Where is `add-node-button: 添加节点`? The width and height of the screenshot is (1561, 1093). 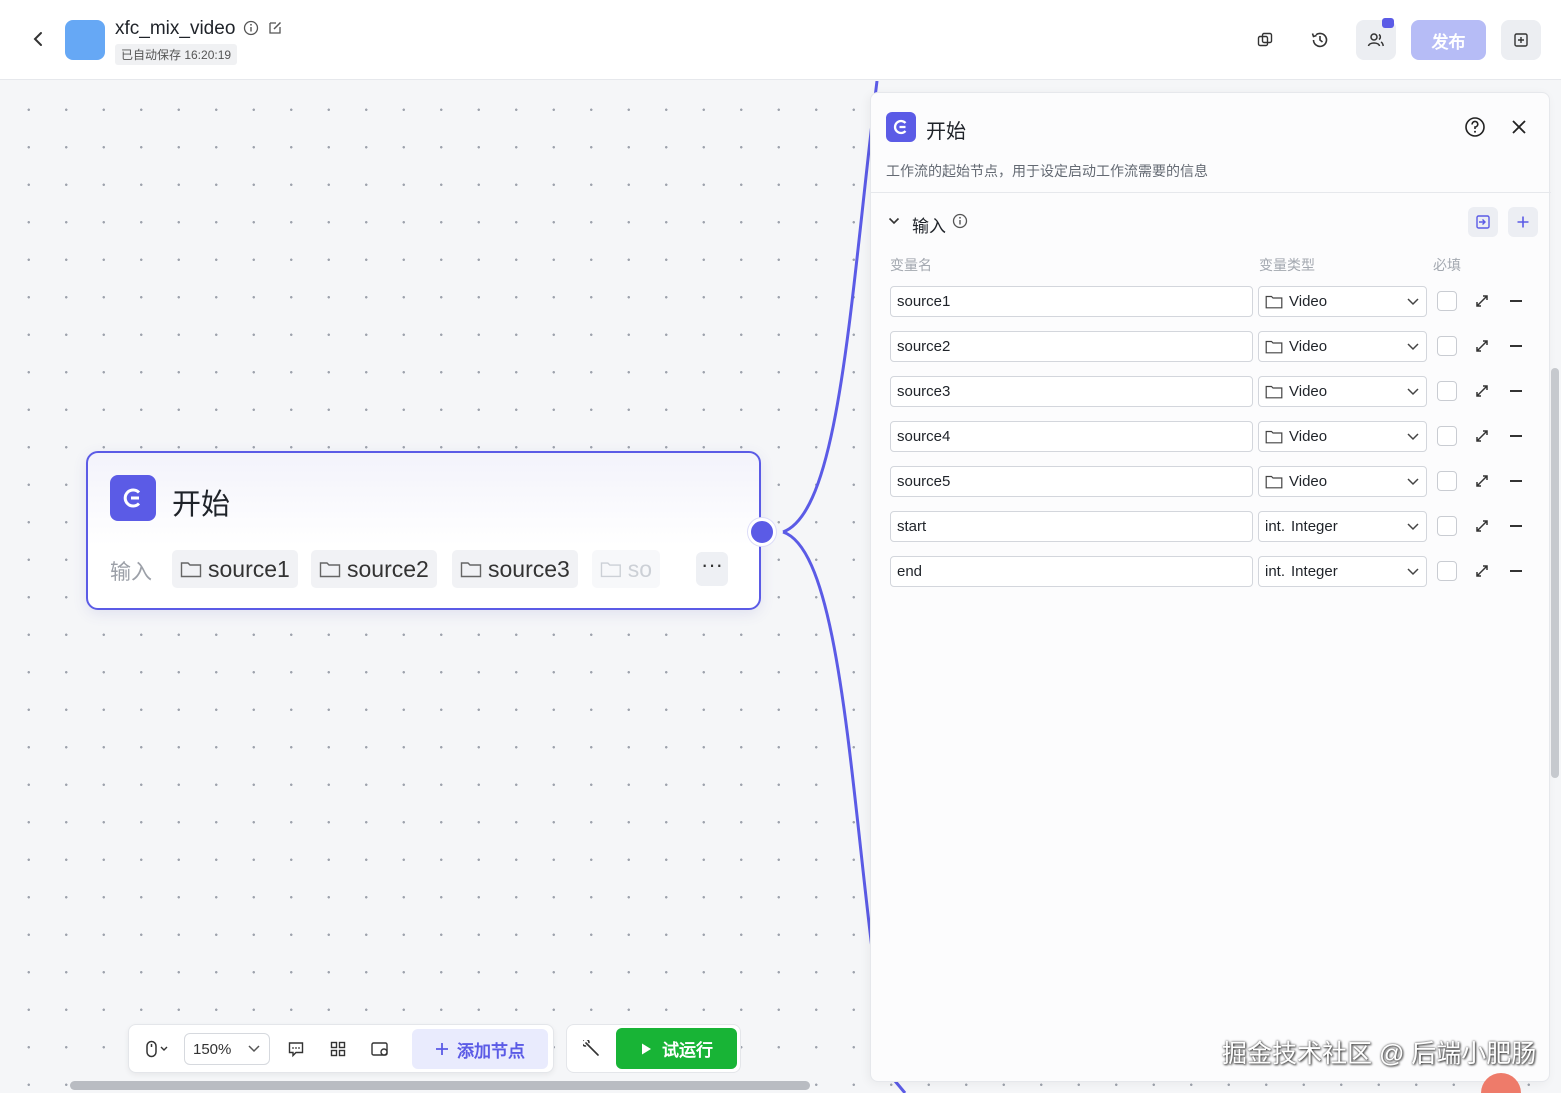
add-node-button: 添加节点 is located at coordinates (480, 1049).